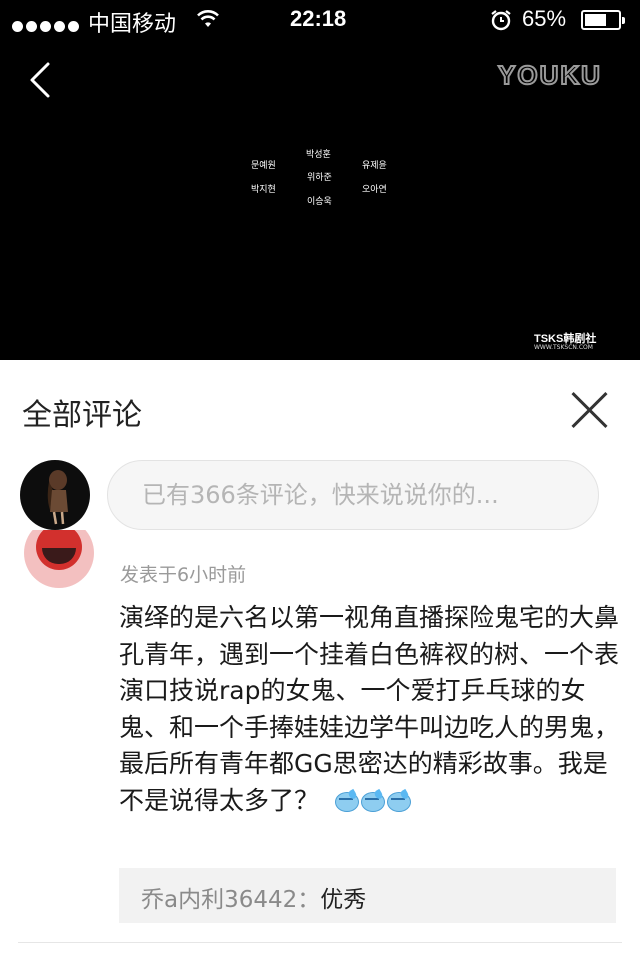 Image resolution: width=640 pixels, height=960 pixels. What do you see at coordinates (563, 347) in the screenshot?
I see `watermark-url: WWW.TSKSCN.COM` at bounding box center [563, 347].